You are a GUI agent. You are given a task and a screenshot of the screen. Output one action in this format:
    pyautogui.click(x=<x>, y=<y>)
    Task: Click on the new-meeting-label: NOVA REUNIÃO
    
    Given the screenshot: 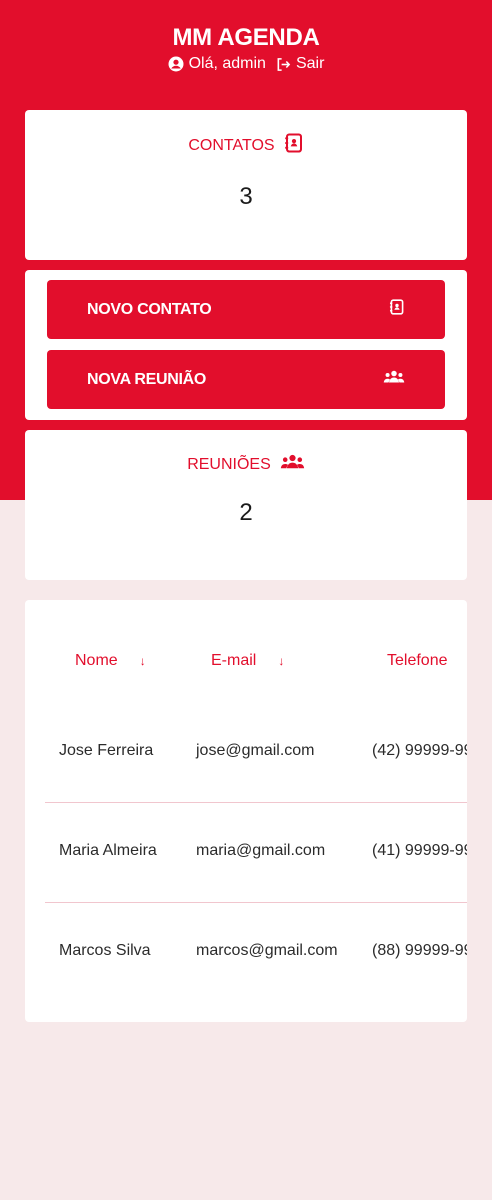 What is the action you would take?
    pyautogui.click(x=147, y=379)
    